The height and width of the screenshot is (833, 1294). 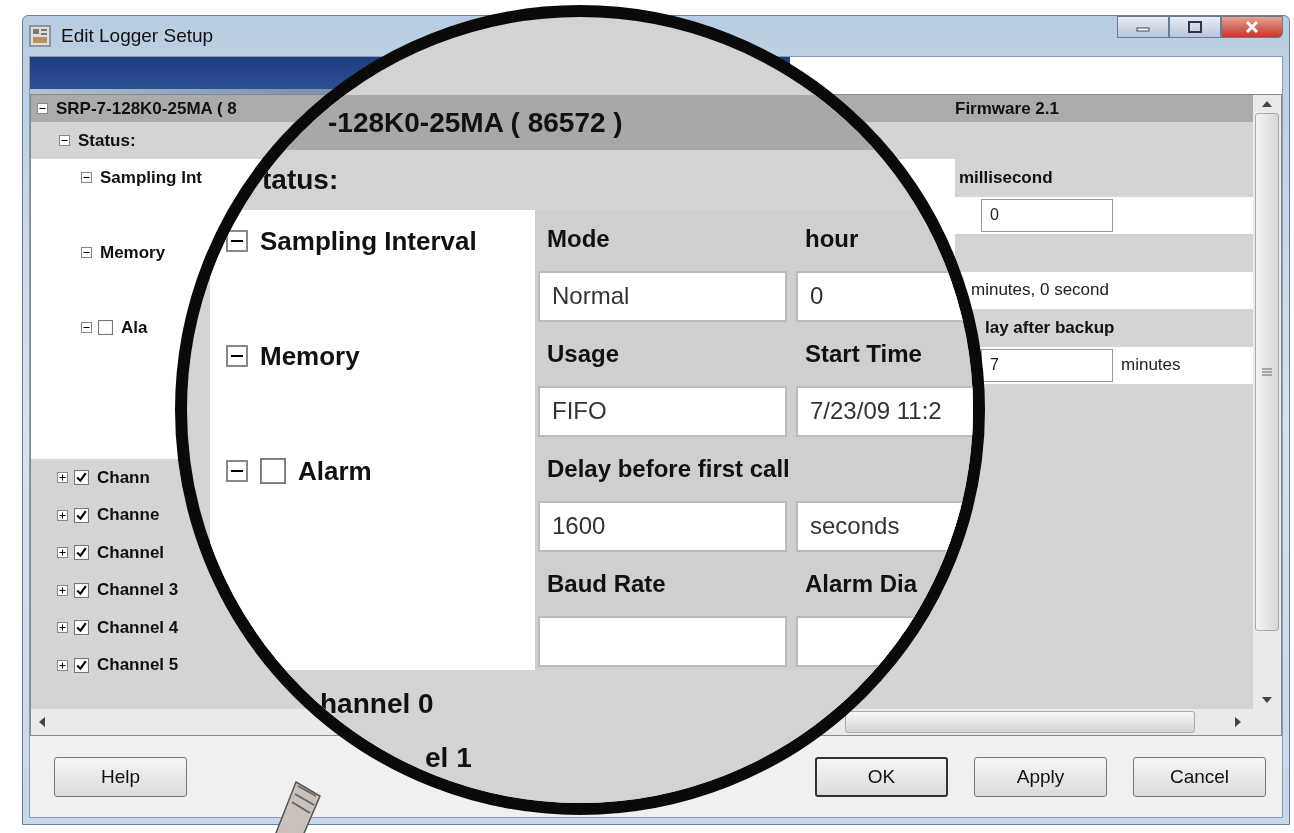 What do you see at coordinates (138, 627) in the screenshot?
I see `tree-item: Channel 4` at bounding box center [138, 627].